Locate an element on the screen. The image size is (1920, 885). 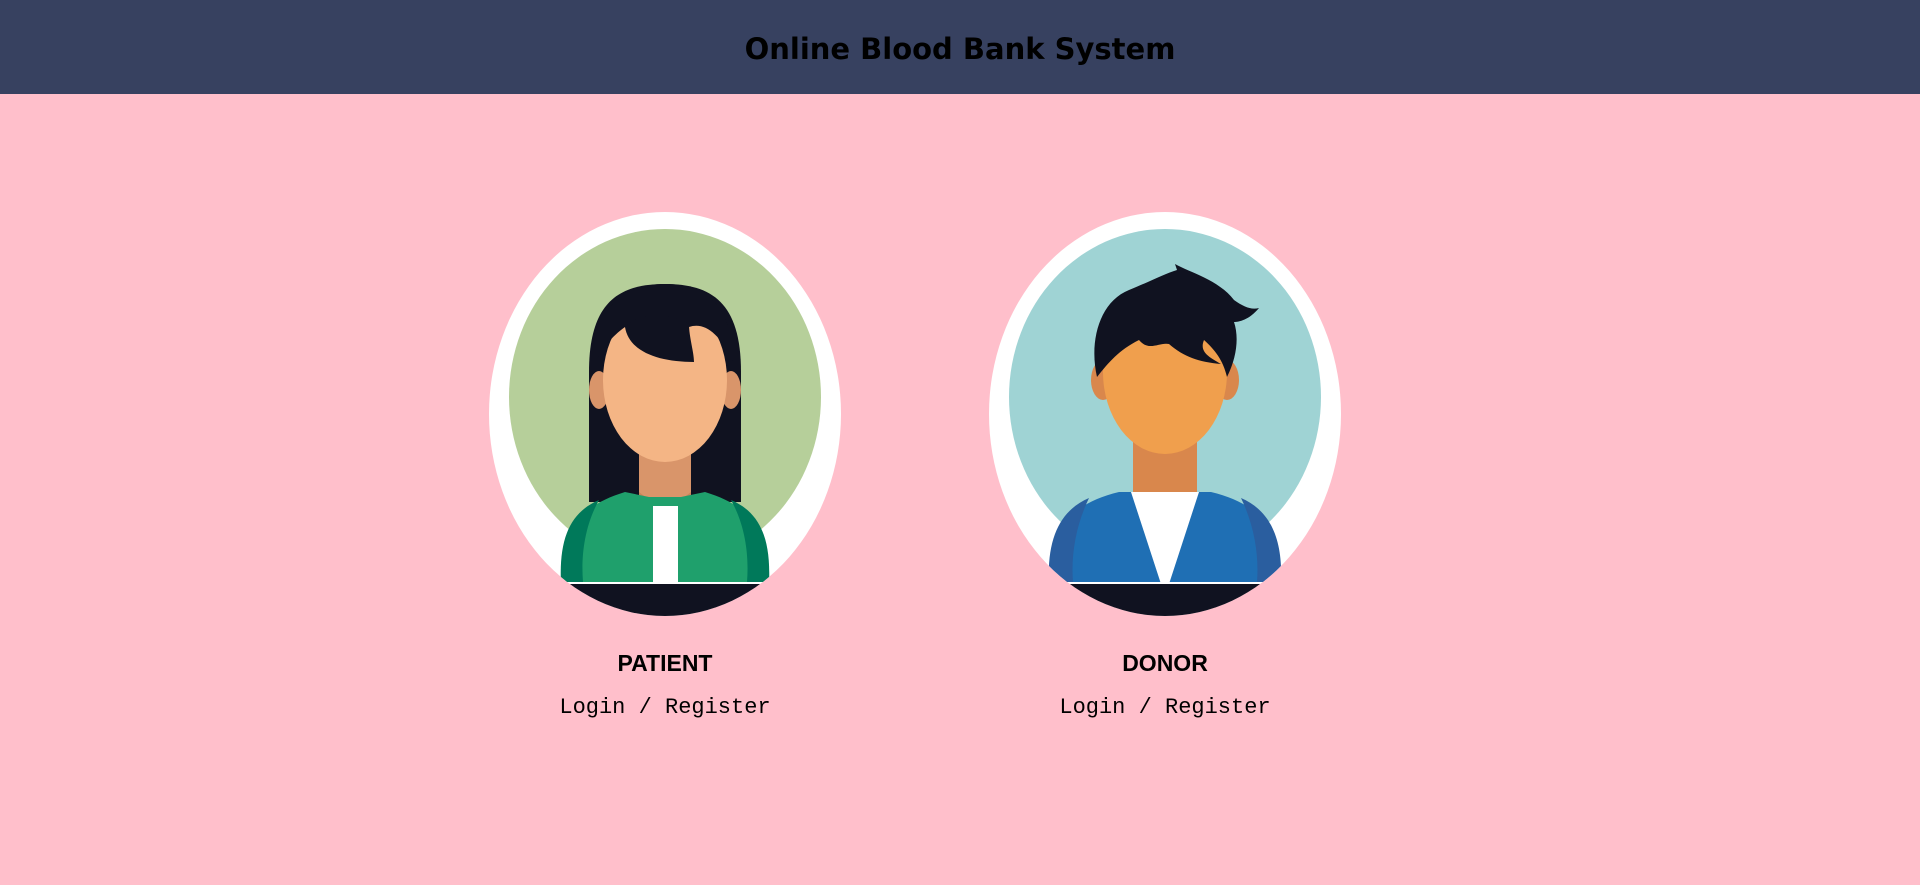
donor-card: DONOR Login / Register is located at coordinates (1165, 466).